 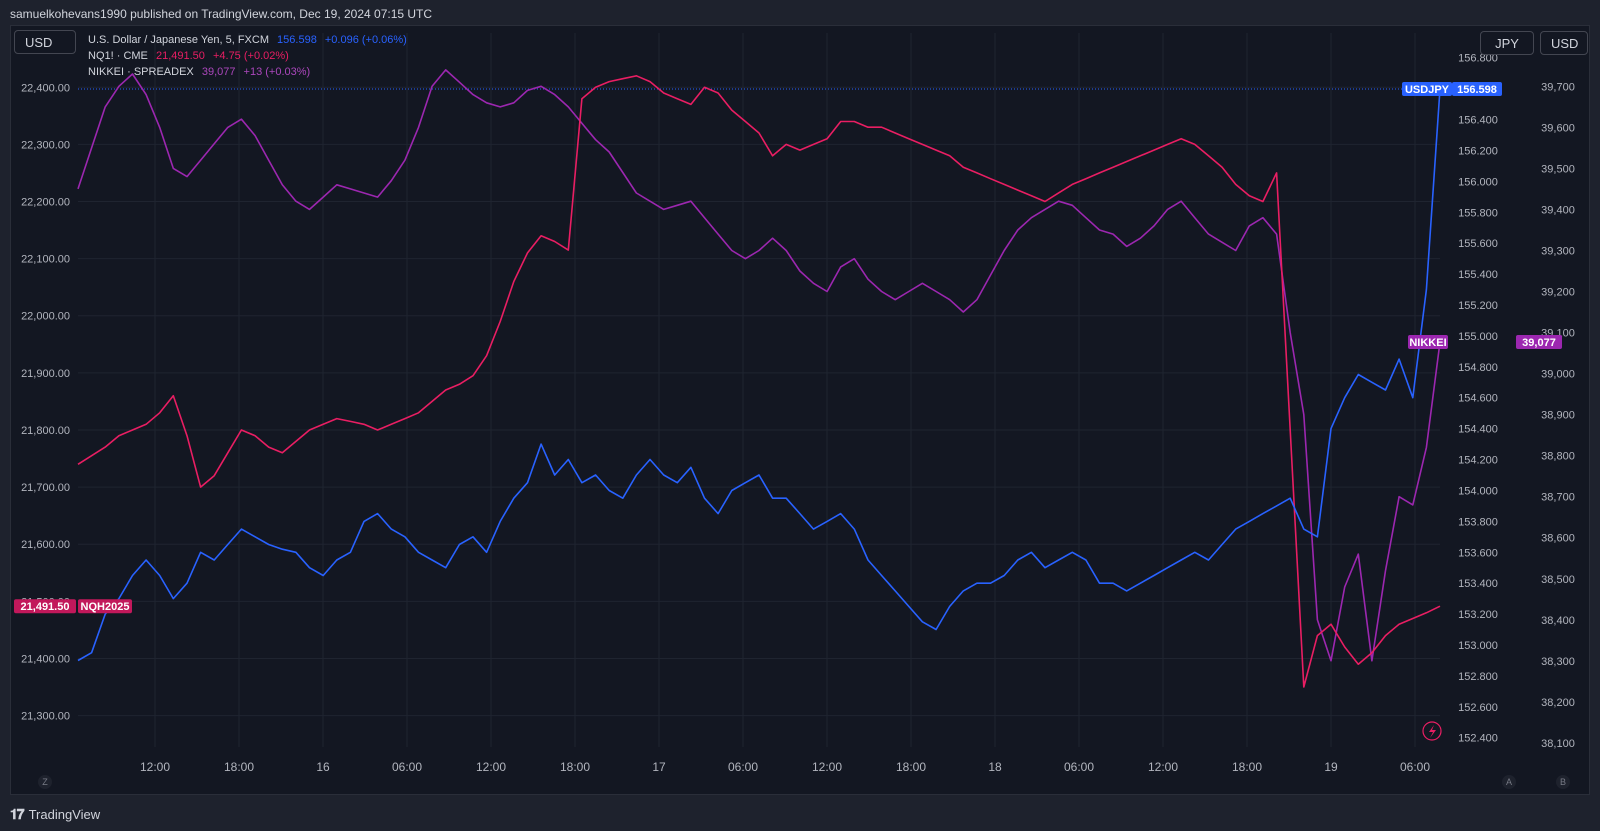 I want to click on nikkei-tick-label: 39,600, so click(x=1558, y=128).